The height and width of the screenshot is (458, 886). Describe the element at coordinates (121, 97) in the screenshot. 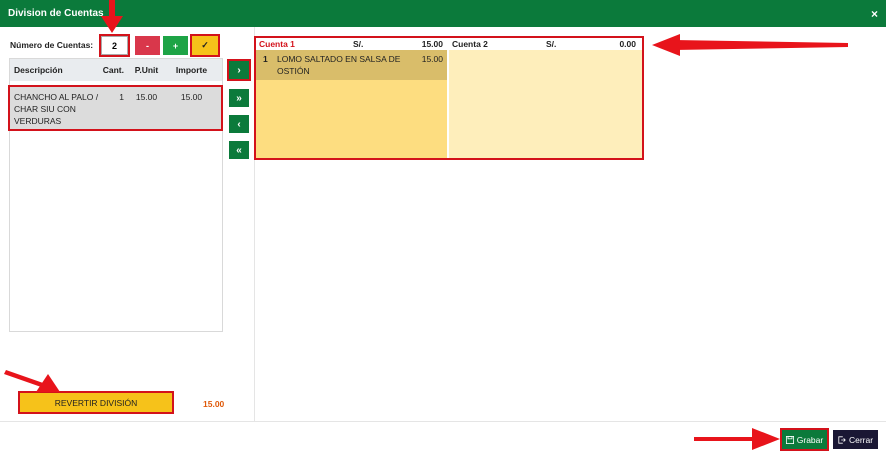

I see `row-quantity: 1` at that location.